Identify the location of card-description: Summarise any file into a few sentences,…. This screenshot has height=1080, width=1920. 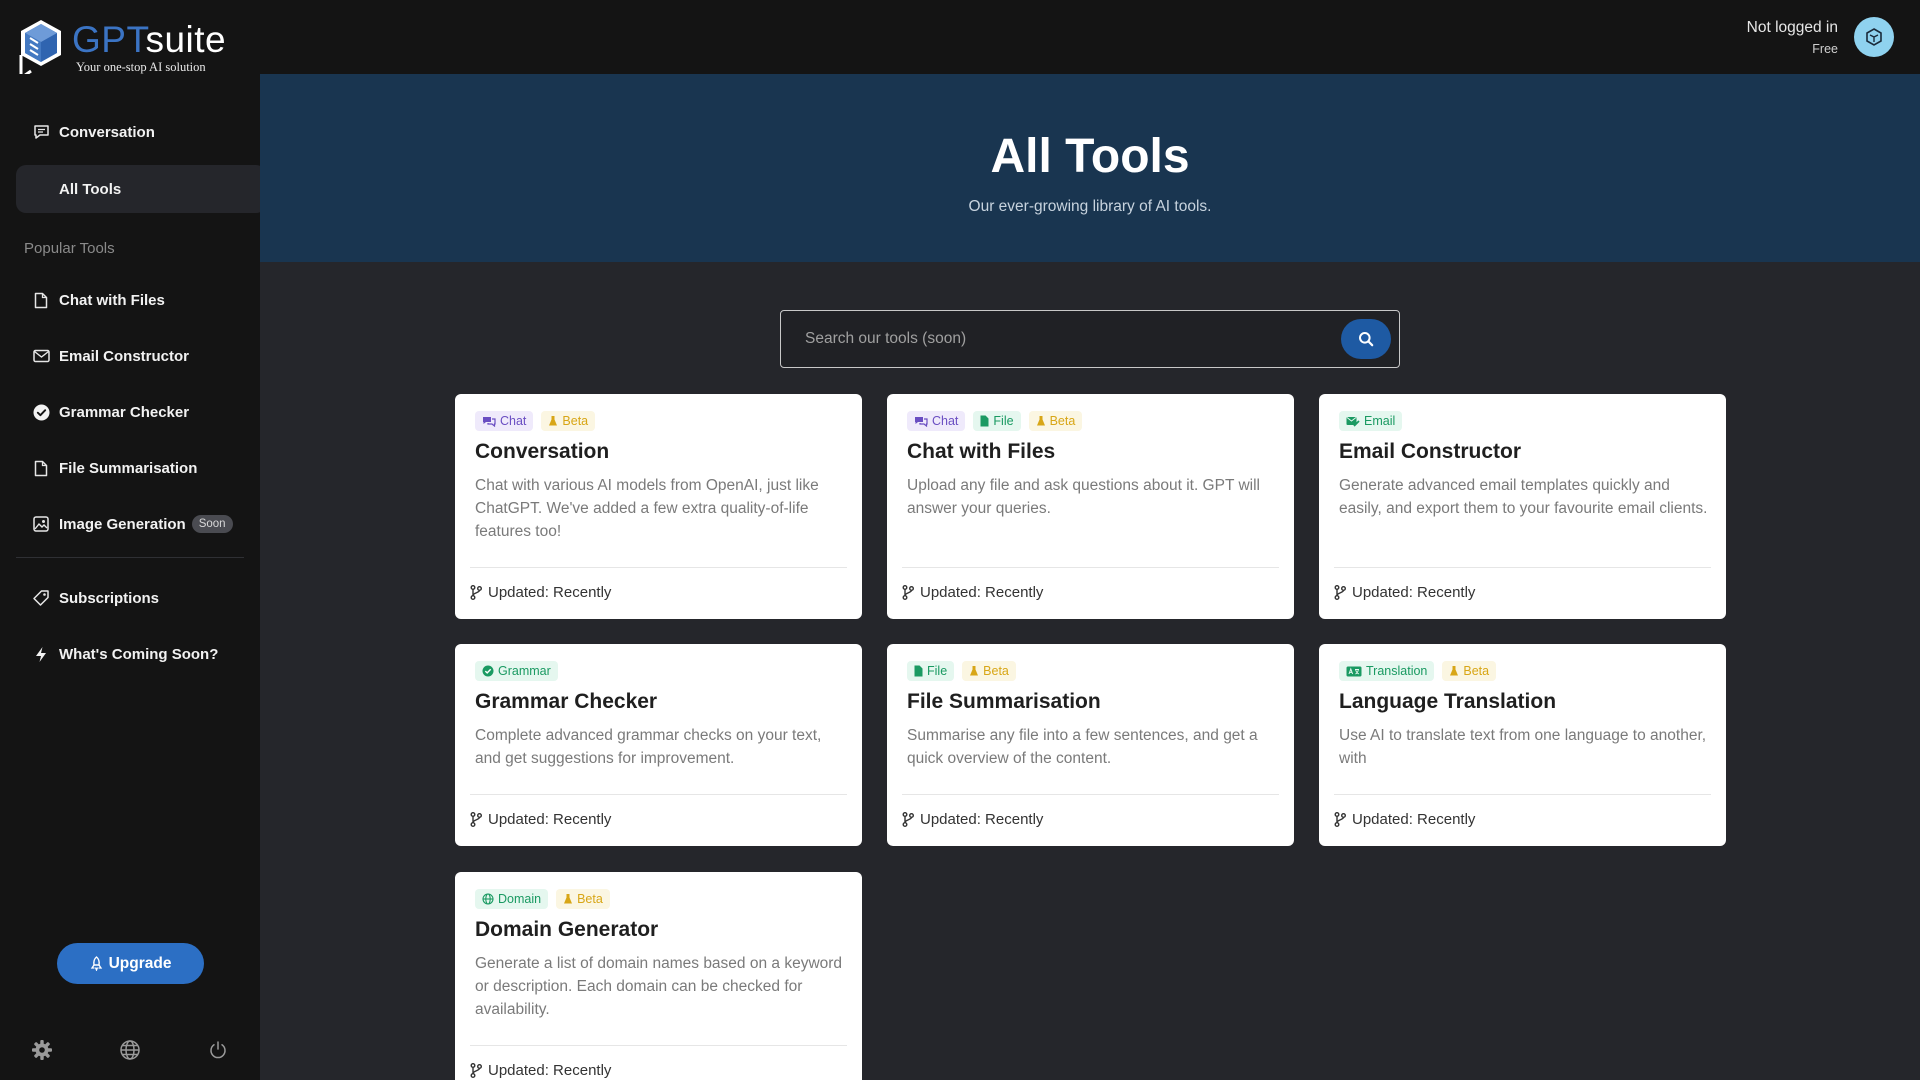
(1082, 747).